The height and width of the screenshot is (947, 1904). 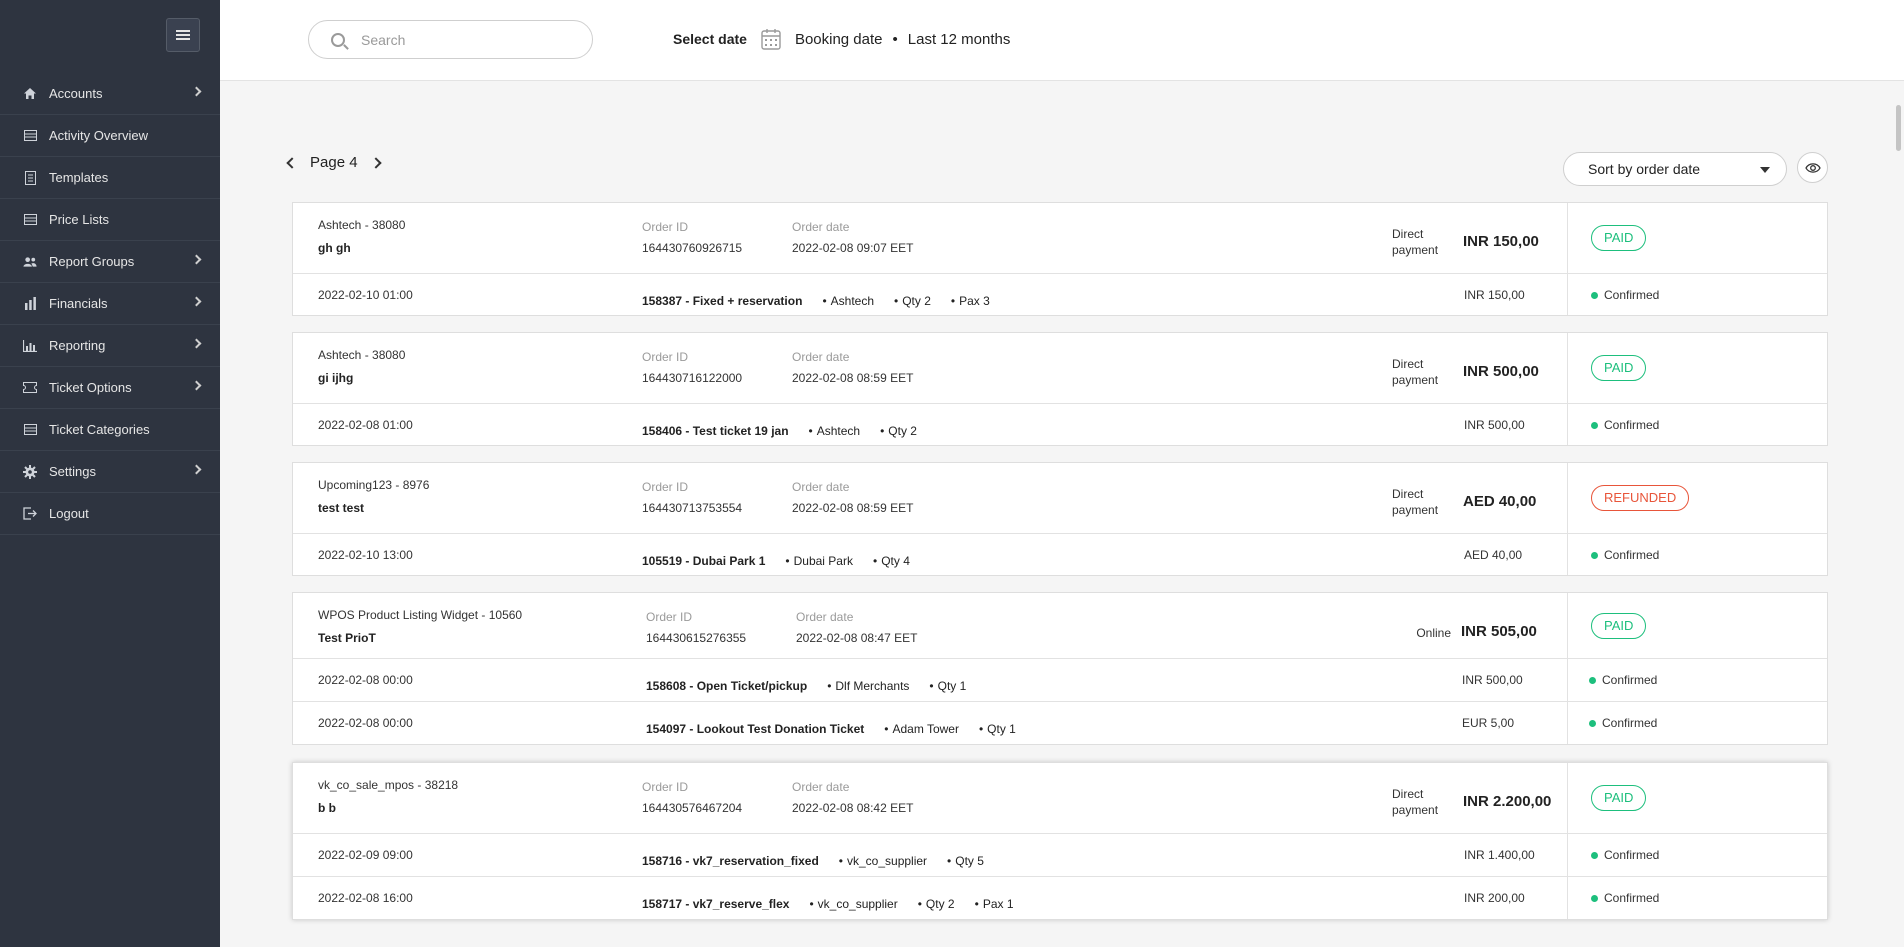 I want to click on sidebar-item-templates: Templates, so click(x=110, y=178).